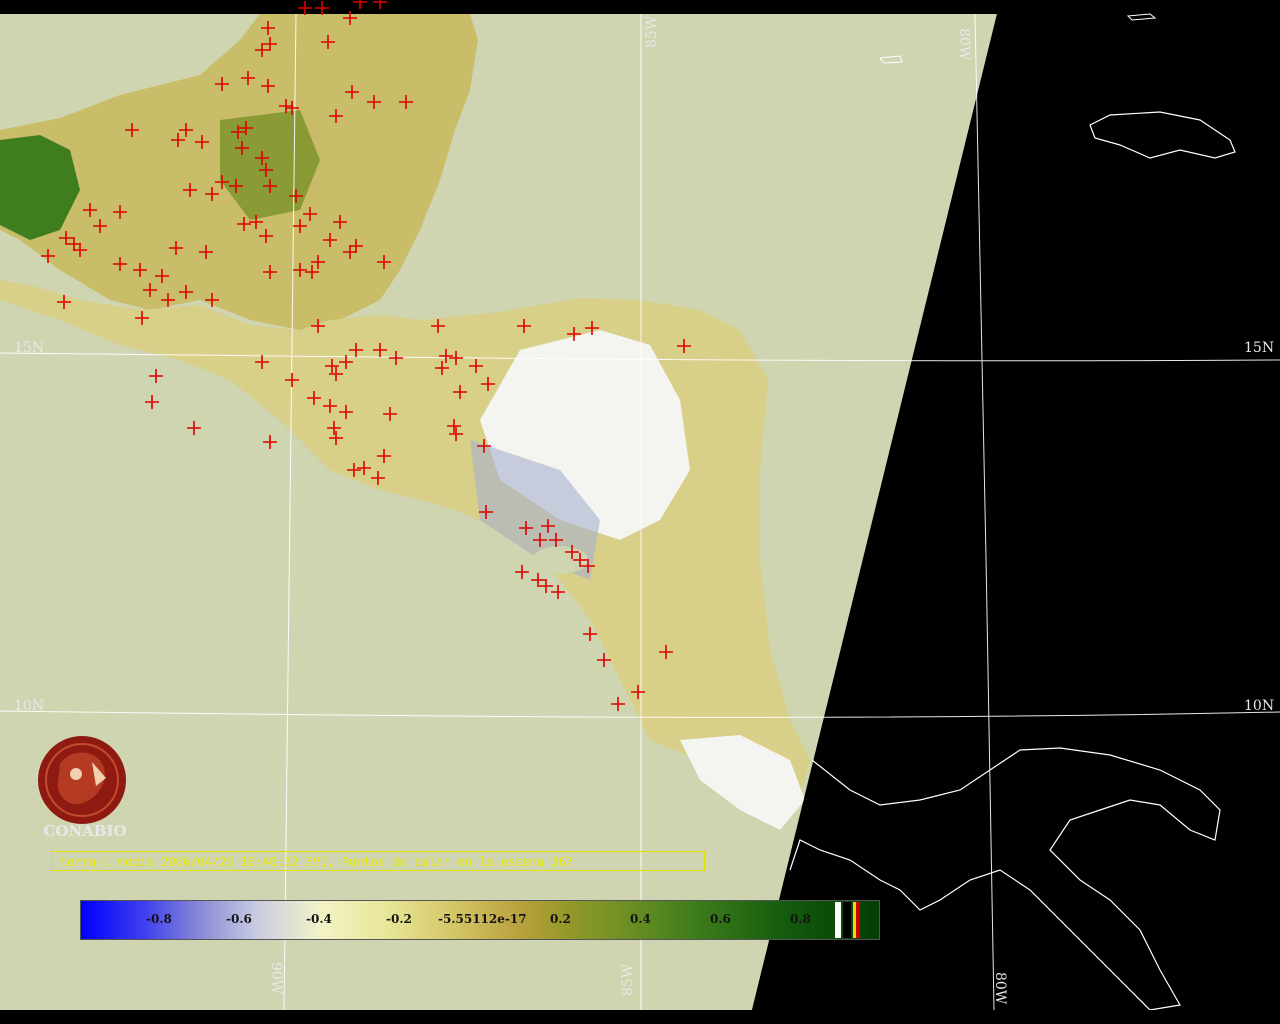 This screenshot has width=1280, height=1024. What do you see at coordinates (838, 920) in the screenshot?
I see `colorbar-end-white` at bounding box center [838, 920].